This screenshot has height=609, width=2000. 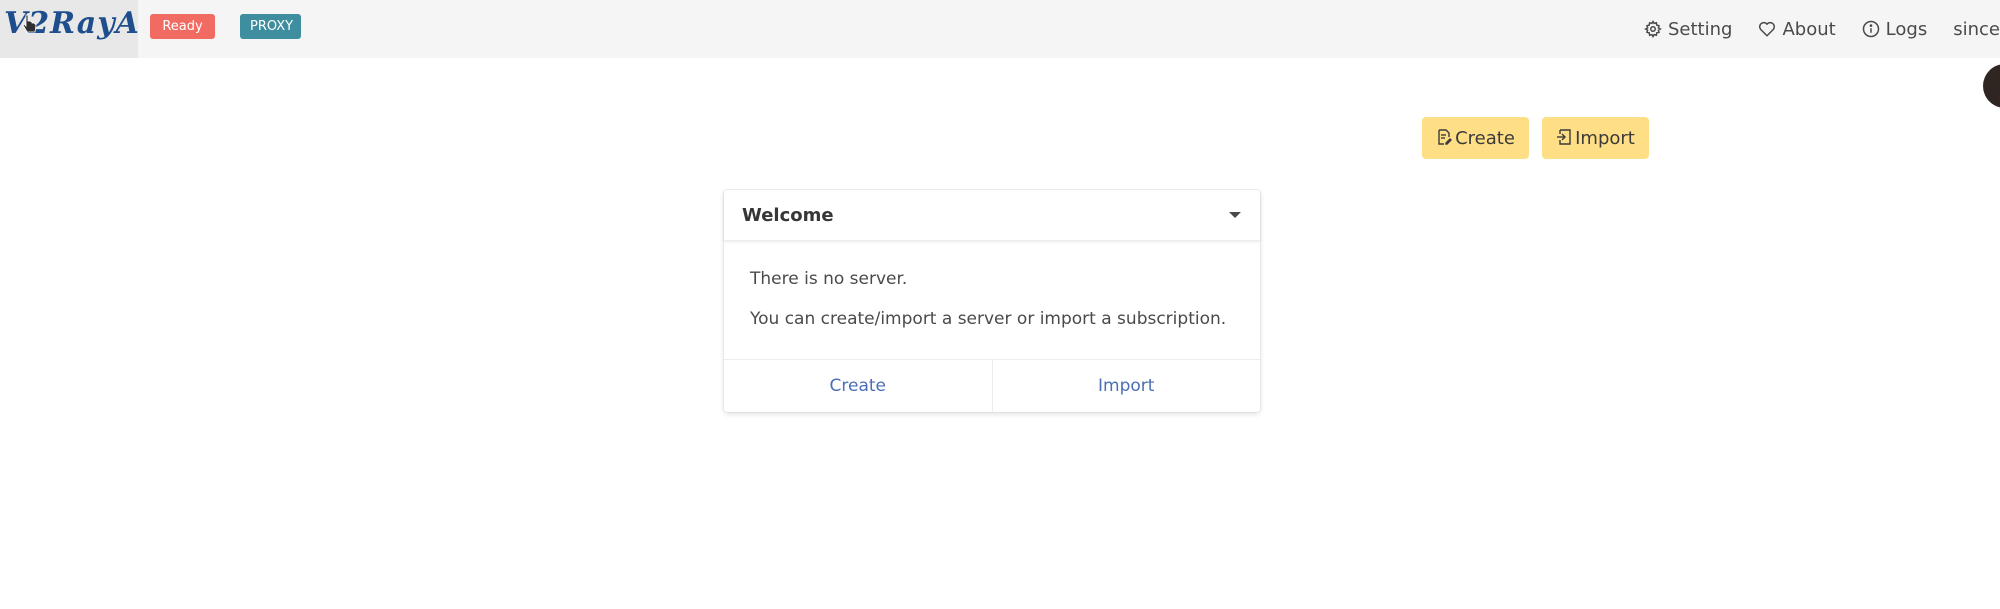 What do you see at coordinates (1906, 29) in the screenshot?
I see `nav-logs-label: Logs` at bounding box center [1906, 29].